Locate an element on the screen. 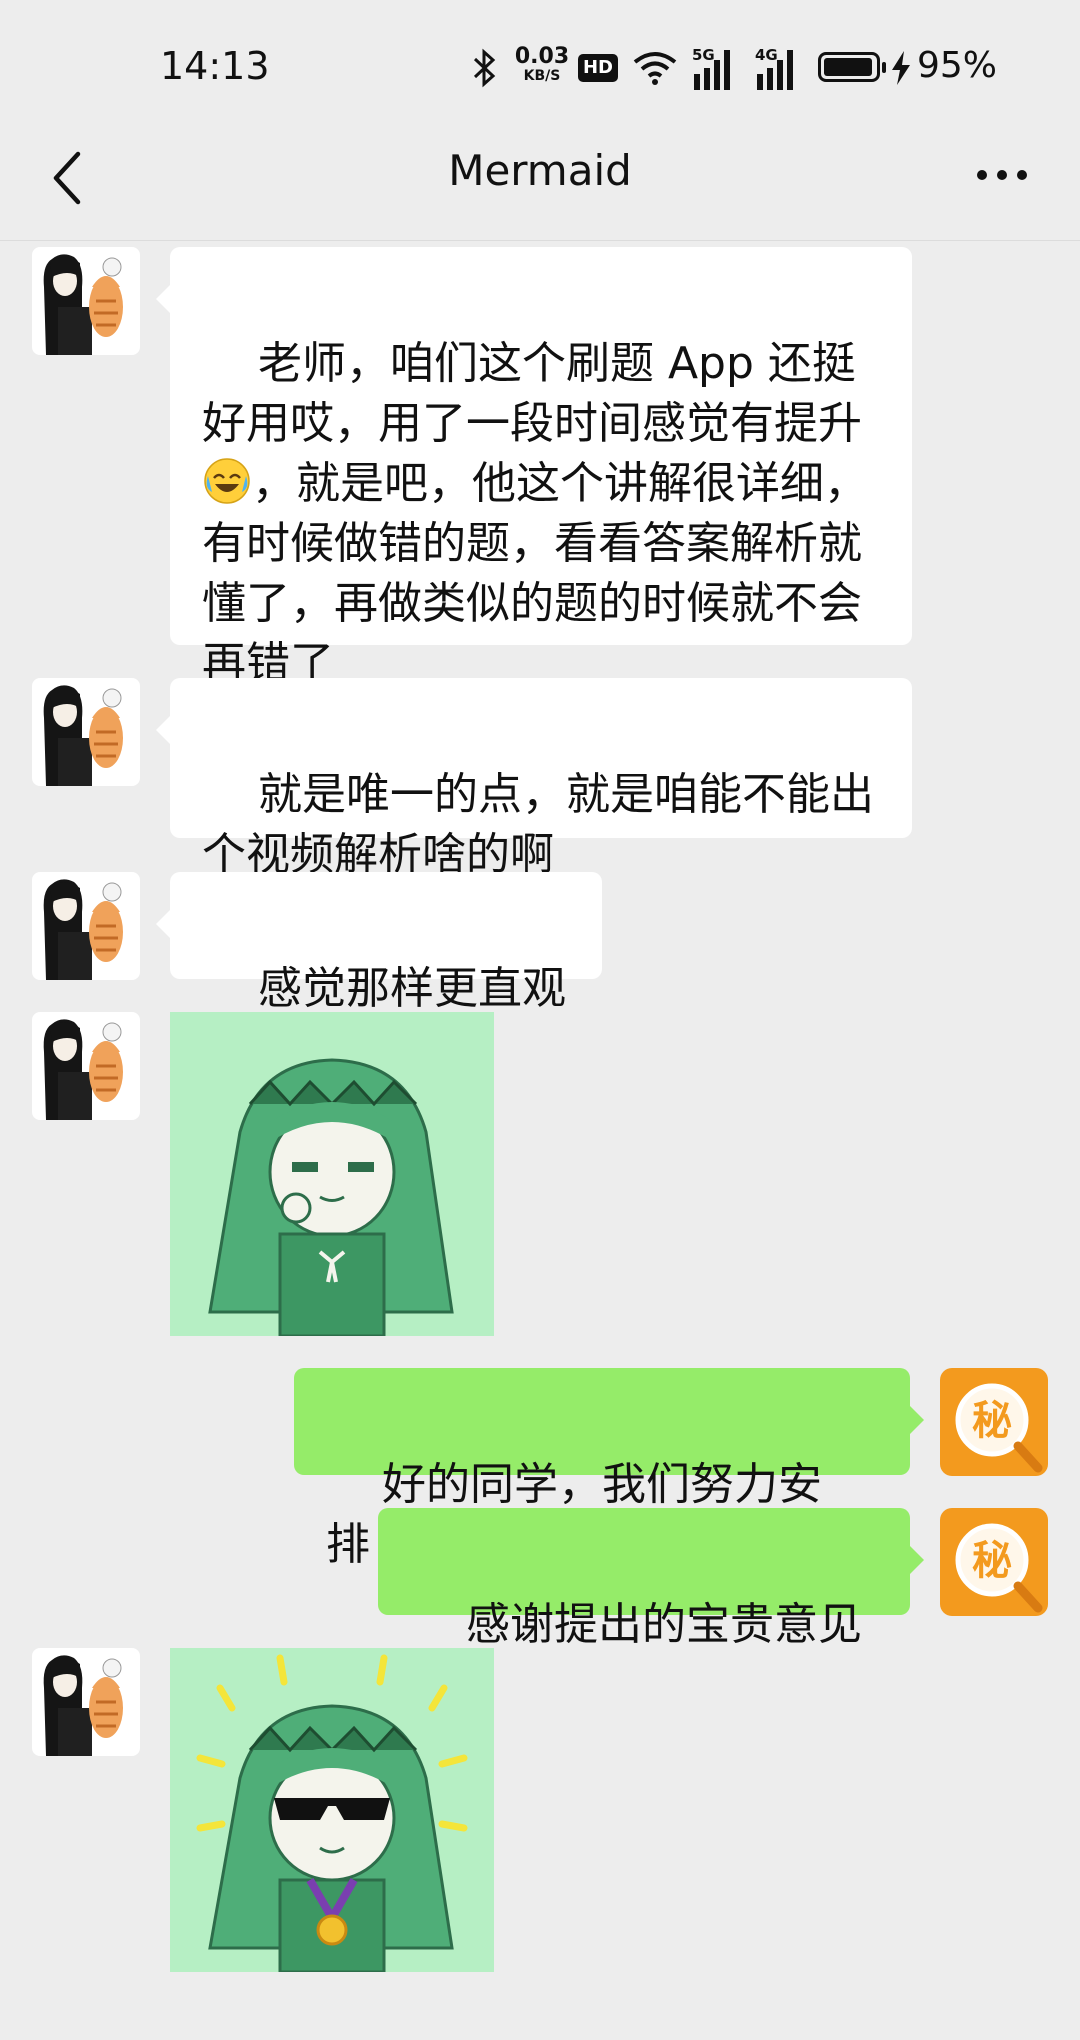  more-icon is located at coordinates (1002, 175).